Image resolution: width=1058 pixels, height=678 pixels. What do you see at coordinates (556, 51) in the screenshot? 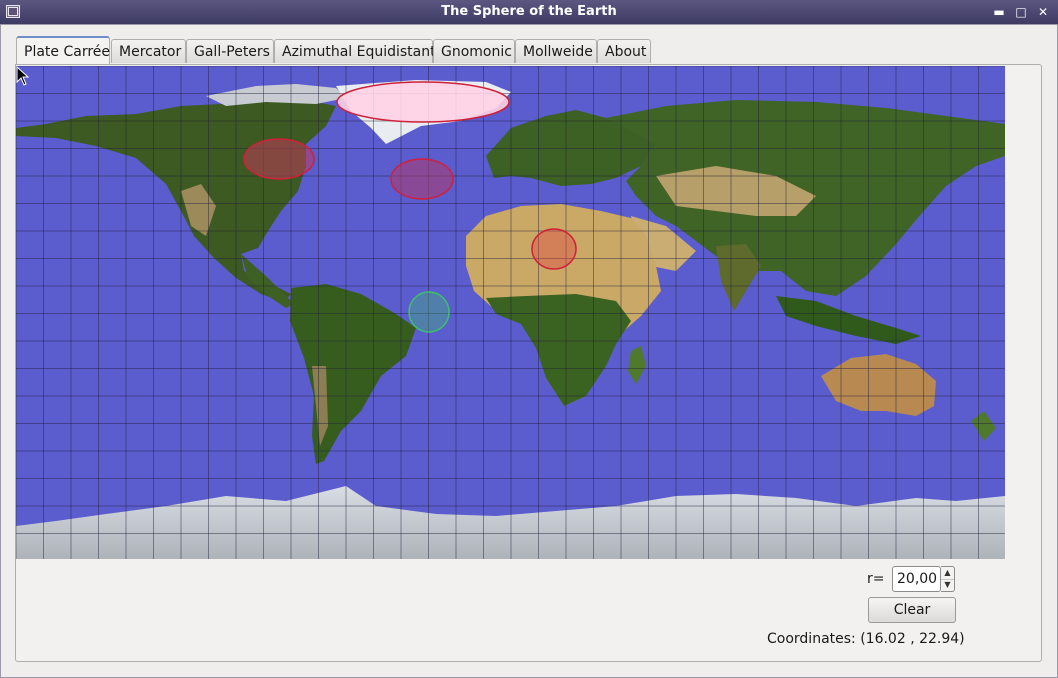
I see `tab-mollweide: Mollweide` at bounding box center [556, 51].